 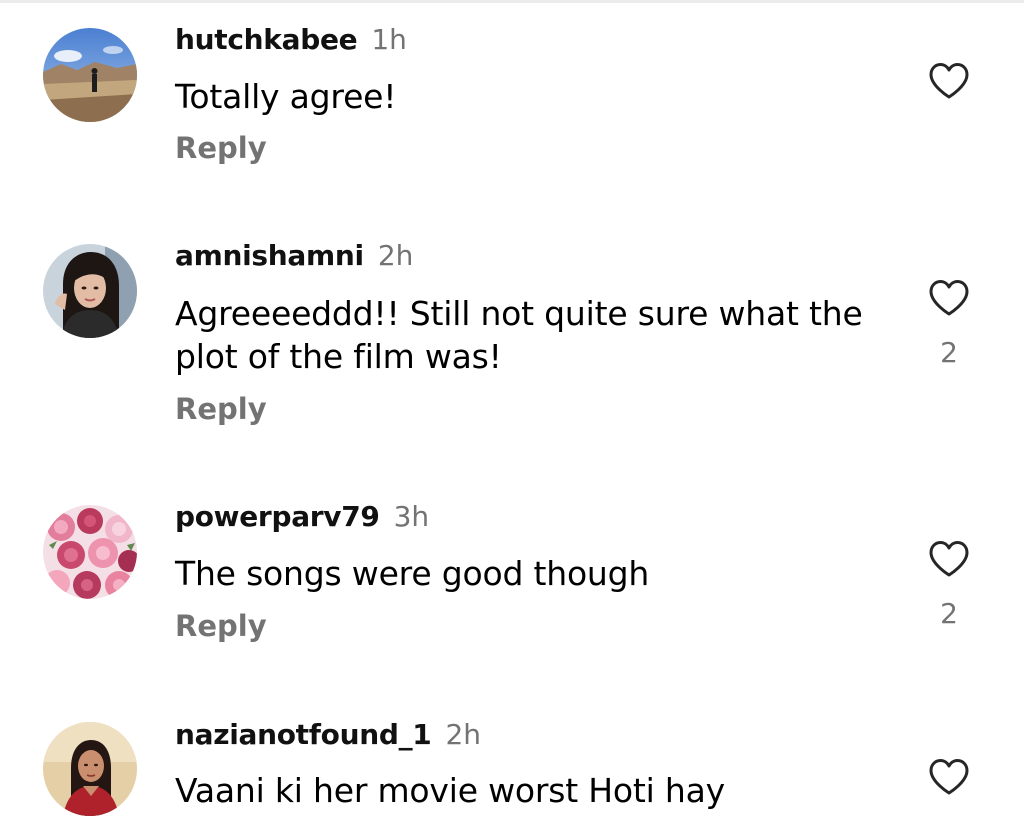 I want to click on username: powerparv79, so click(x=277, y=516).